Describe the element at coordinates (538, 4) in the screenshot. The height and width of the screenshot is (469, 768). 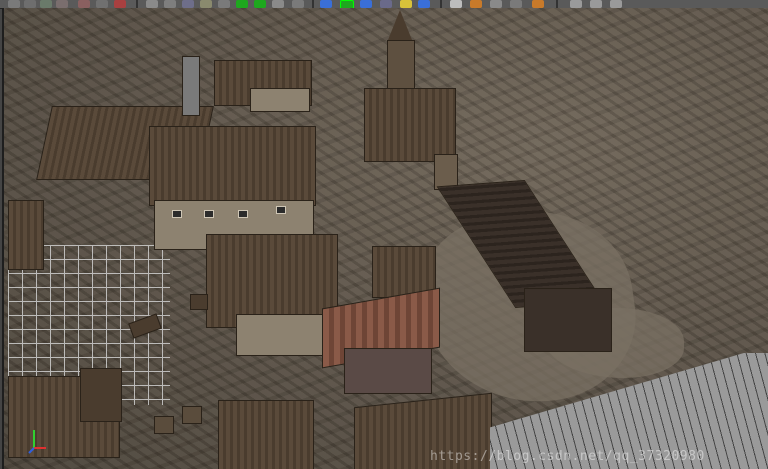
I see `hdr-tool-icon` at that location.